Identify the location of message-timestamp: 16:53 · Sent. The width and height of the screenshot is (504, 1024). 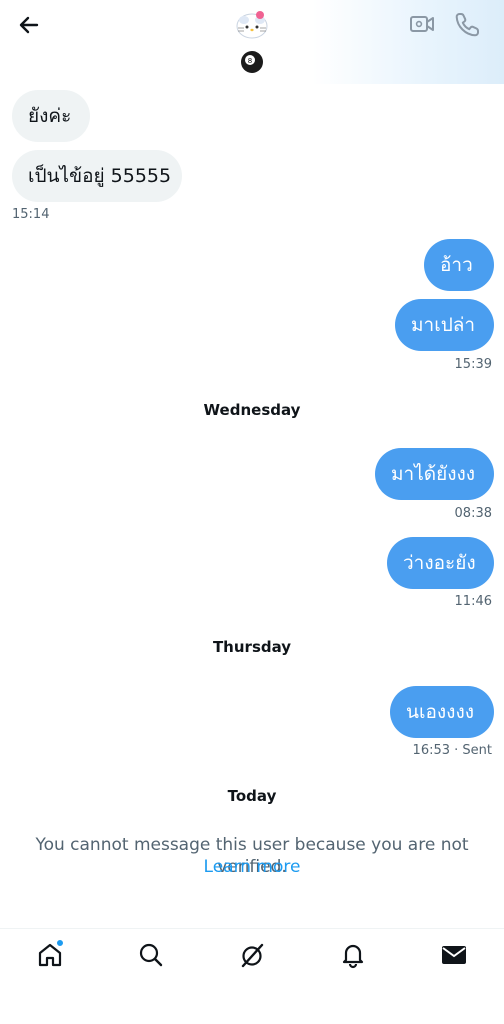
(452, 750).